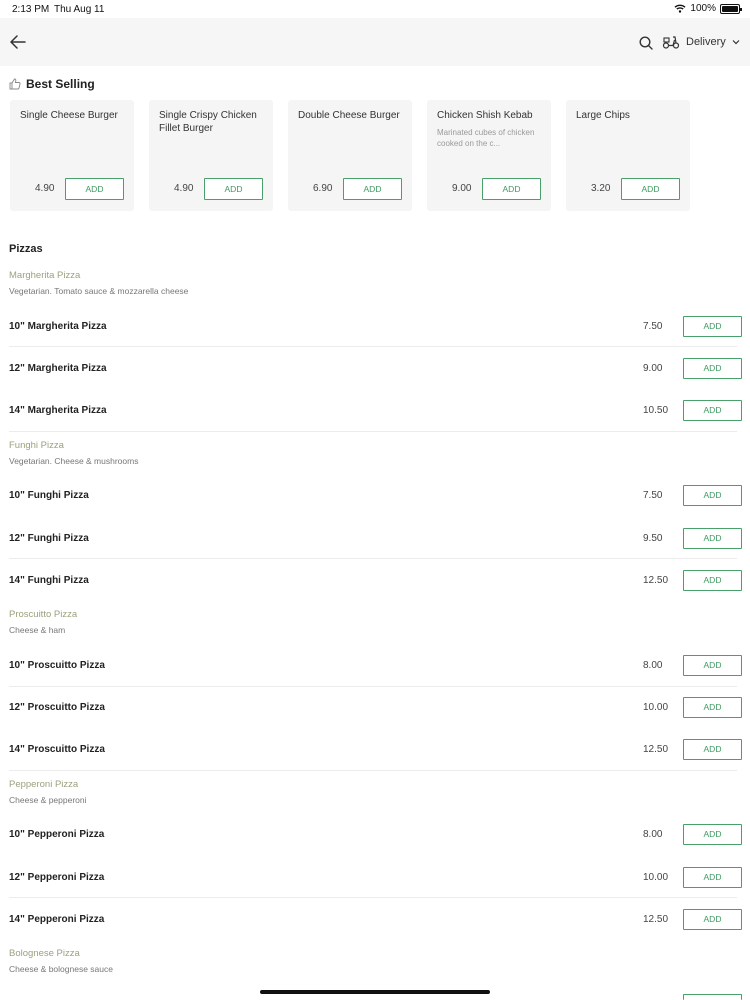 Image resolution: width=750 pixels, height=1000 pixels. What do you see at coordinates (69, 115) in the screenshot?
I see `card-name: Single Cheese Burger` at bounding box center [69, 115].